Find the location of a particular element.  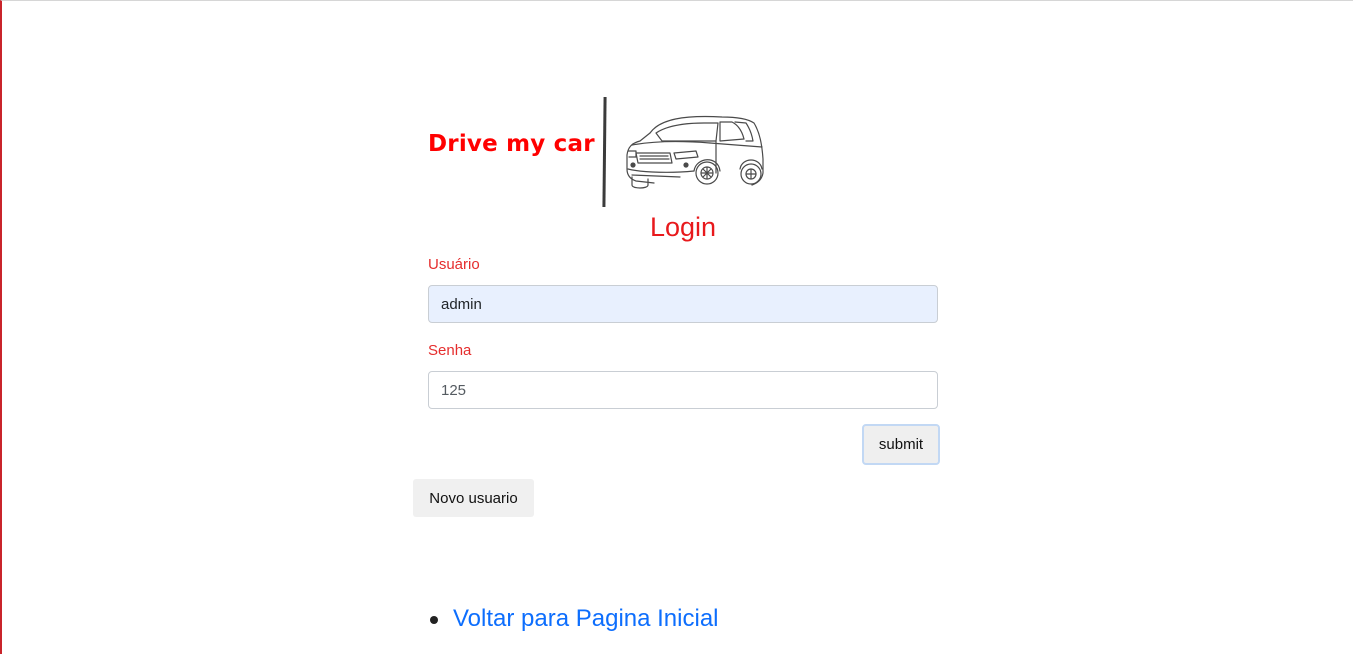

submit-button: submit is located at coordinates (901, 444).